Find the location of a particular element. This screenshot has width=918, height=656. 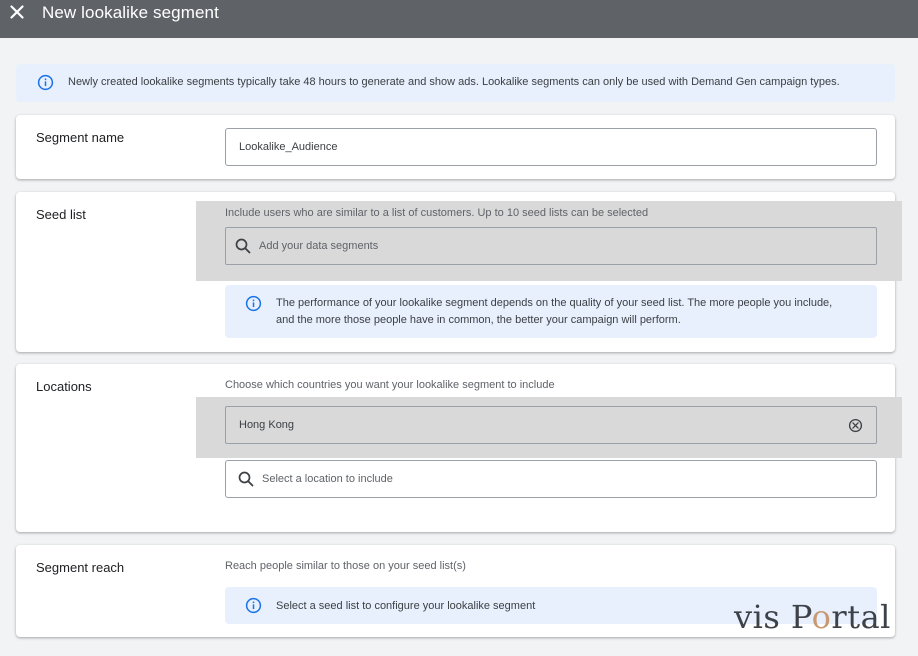

seed-list-label: Seed list is located at coordinates (61, 214).